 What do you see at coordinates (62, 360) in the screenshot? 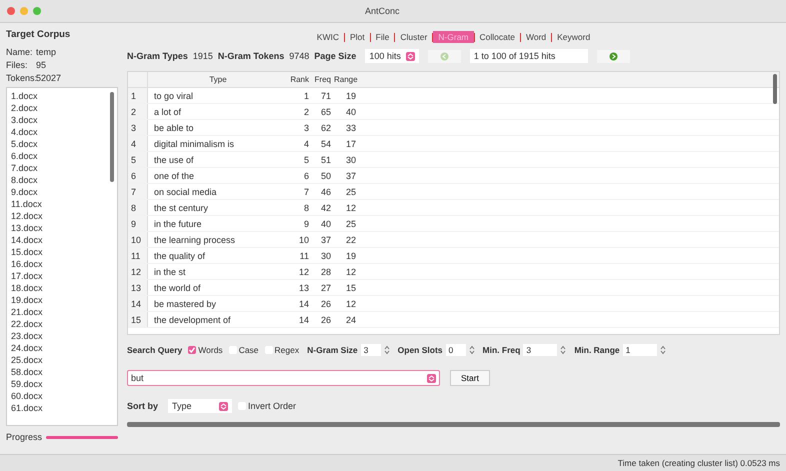
I see `file-item: 25.docx` at bounding box center [62, 360].